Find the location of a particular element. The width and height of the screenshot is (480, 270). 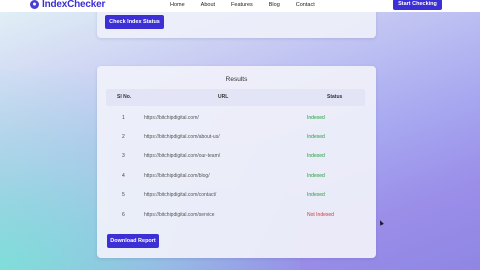

nav-link-blog: Blog is located at coordinates (274, 5).